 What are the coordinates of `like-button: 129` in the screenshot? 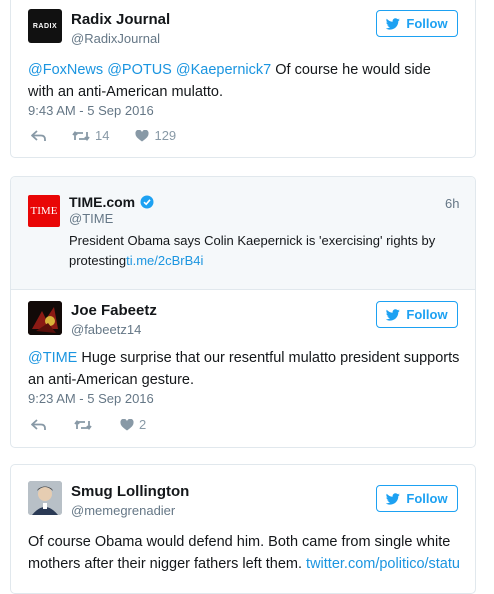 It's located at (155, 135).